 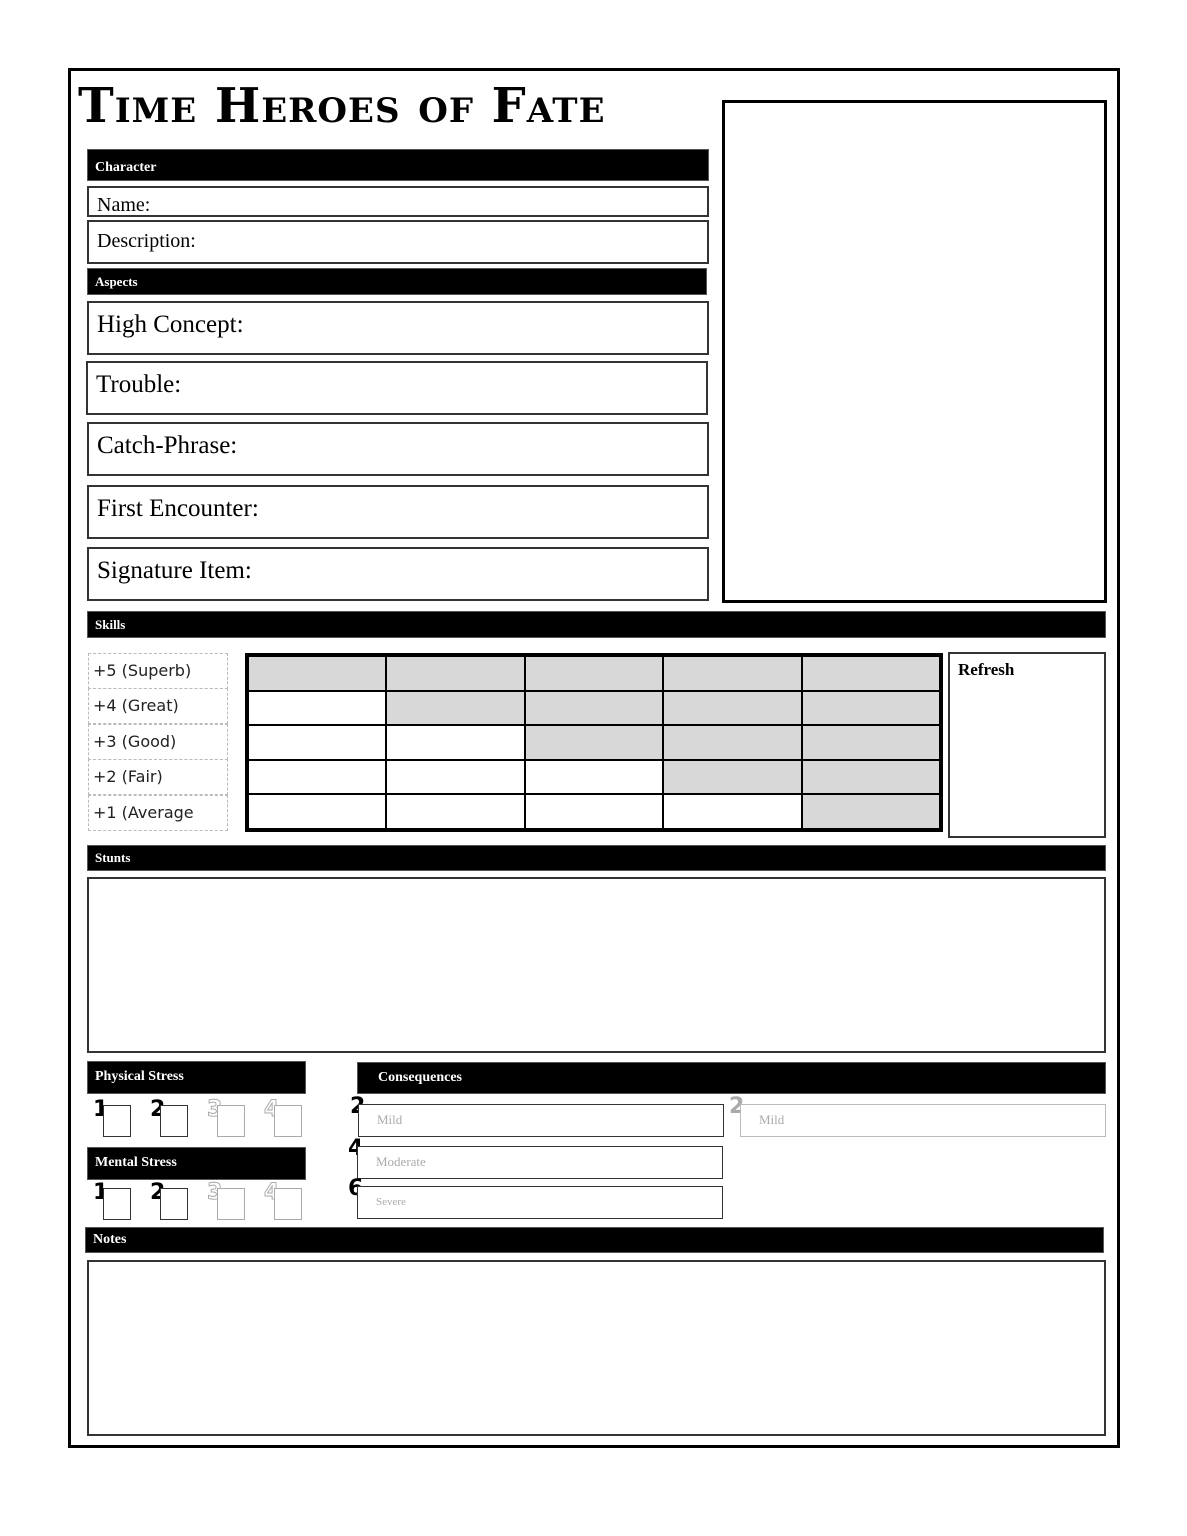 I want to click on section-label: Notes, so click(x=110, y=1239).